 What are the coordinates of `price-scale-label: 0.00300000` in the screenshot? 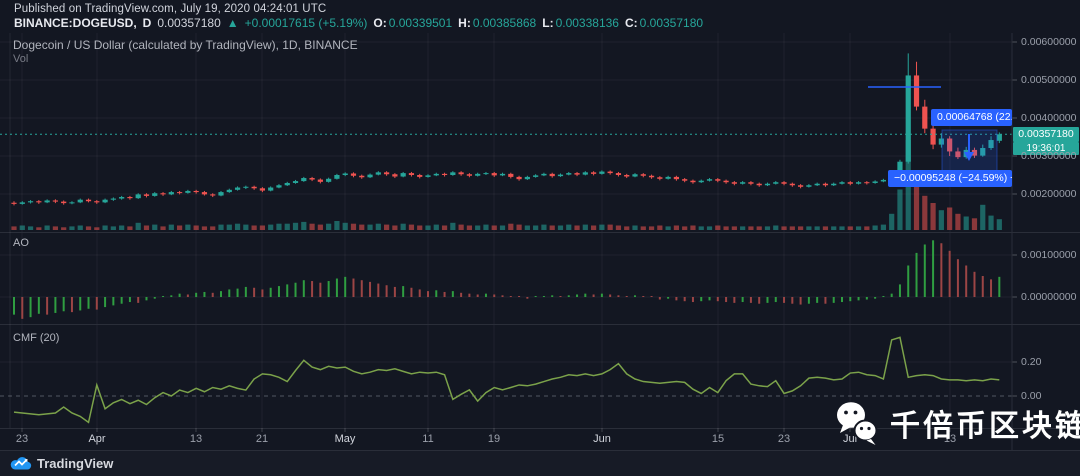 It's located at (1049, 156).